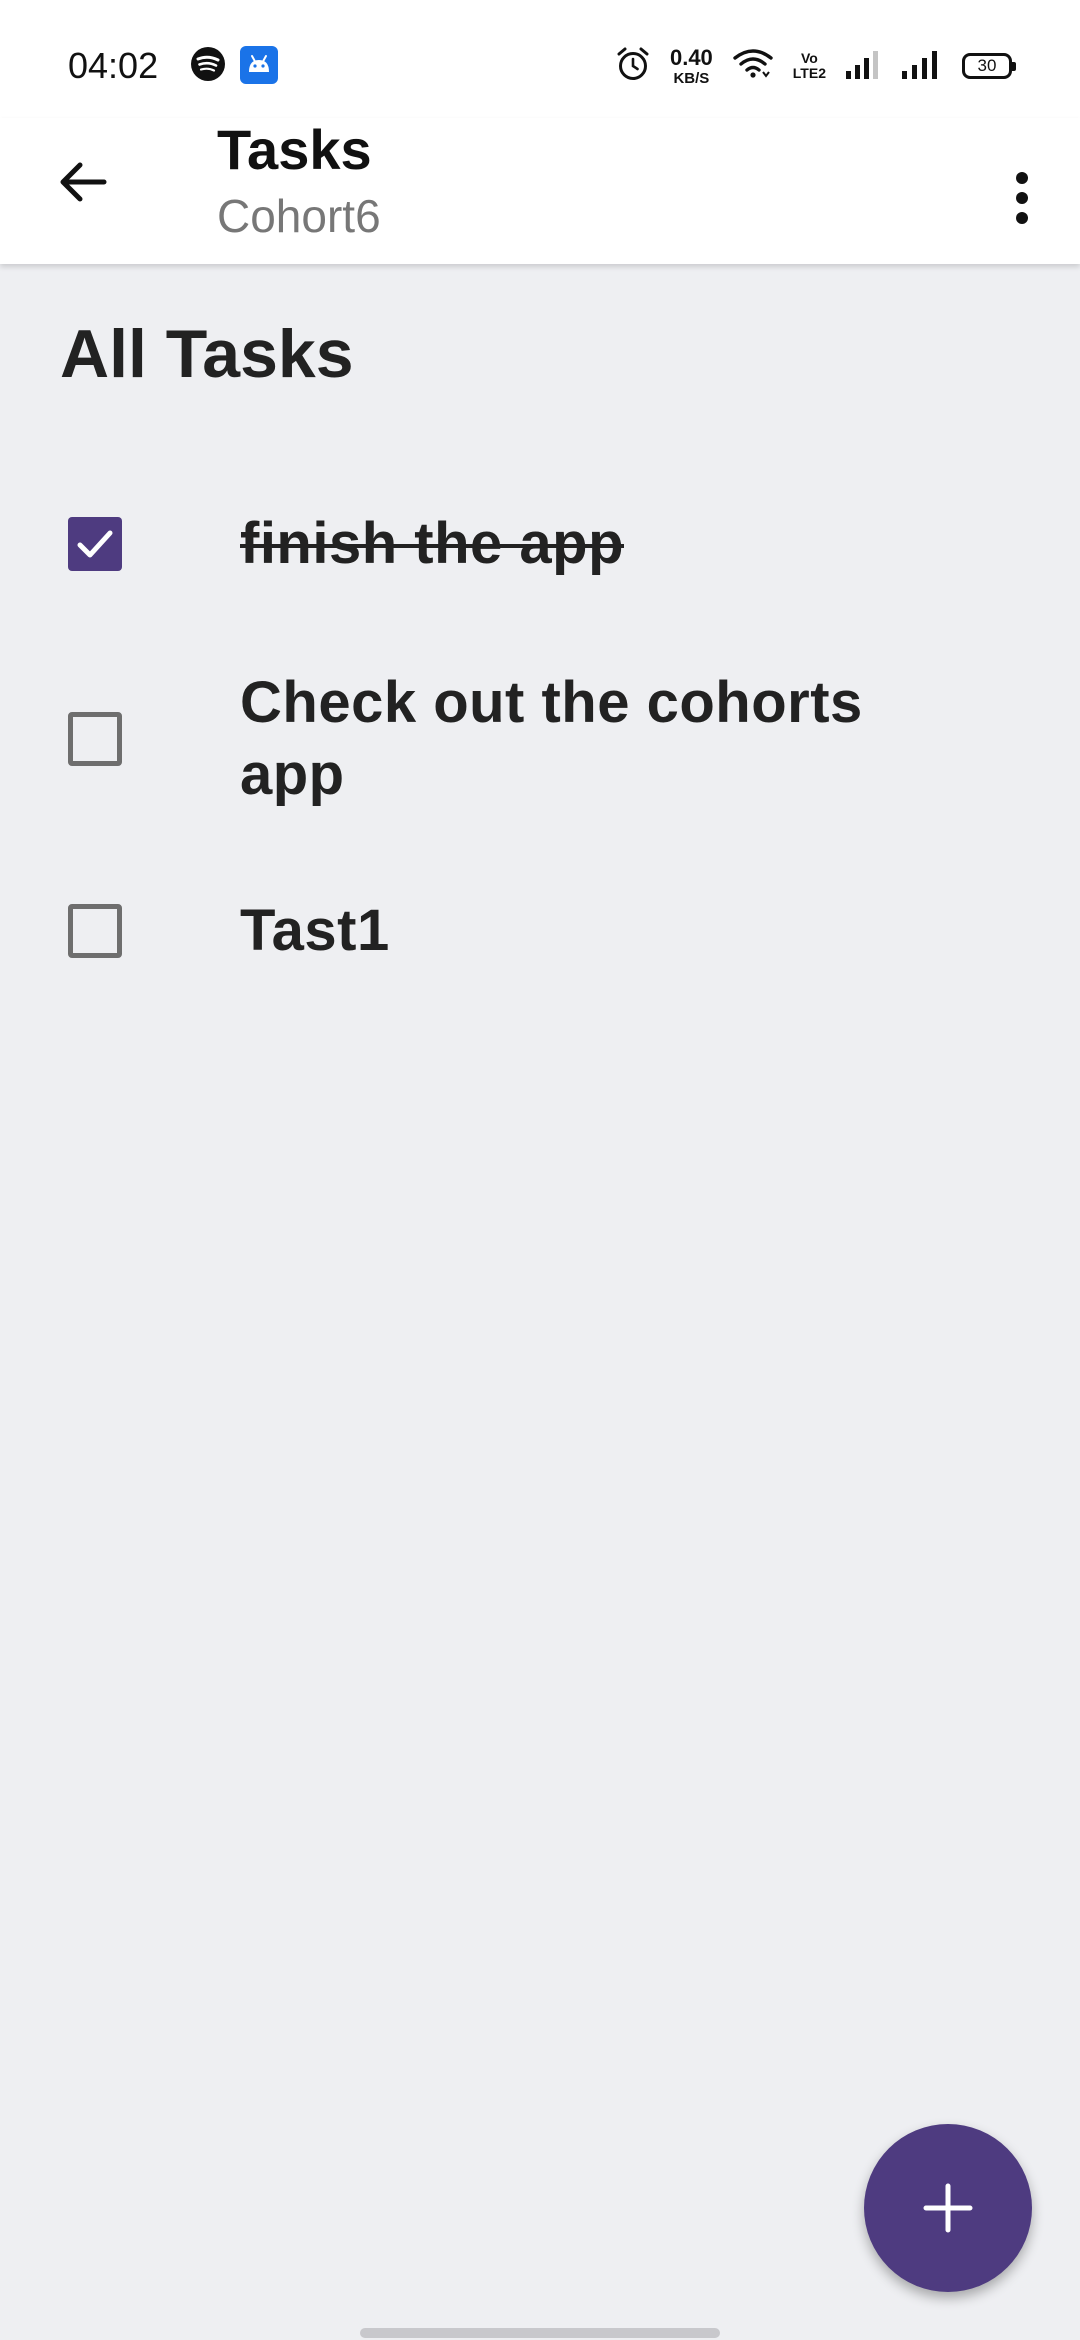 Image resolution: width=1080 pixels, height=2340 pixels. I want to click on check-icon, so click(95, 544).